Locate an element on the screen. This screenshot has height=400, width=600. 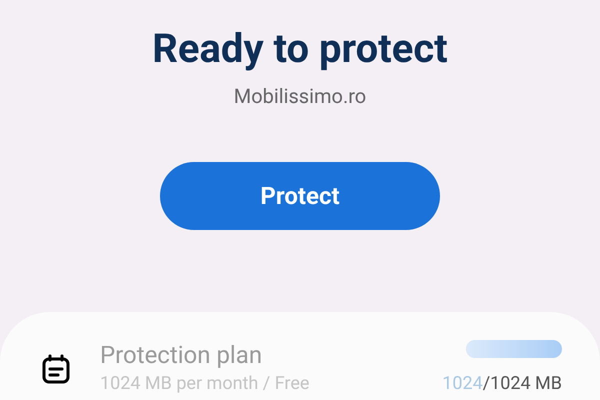
calendar-icon is located at coordinates (56, 369).